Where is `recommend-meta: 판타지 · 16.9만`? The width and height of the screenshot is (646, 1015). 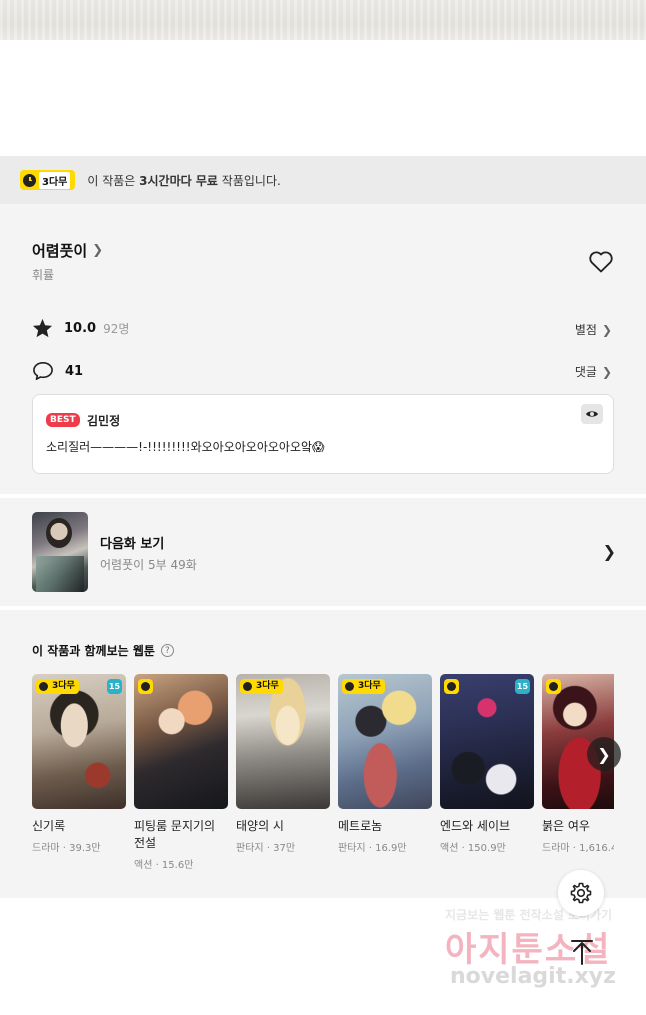 recommend-meta: 판타지 · 16.9만 is located at coordinates (372, 848).